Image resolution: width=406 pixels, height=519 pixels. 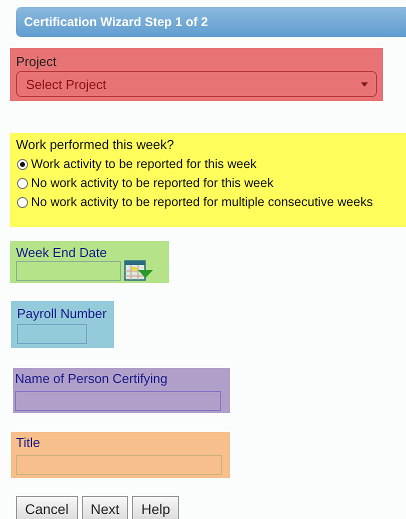 I want to click on wizard-title: Certification Wizard Step 1 of 2, so click(x=116, y=22).